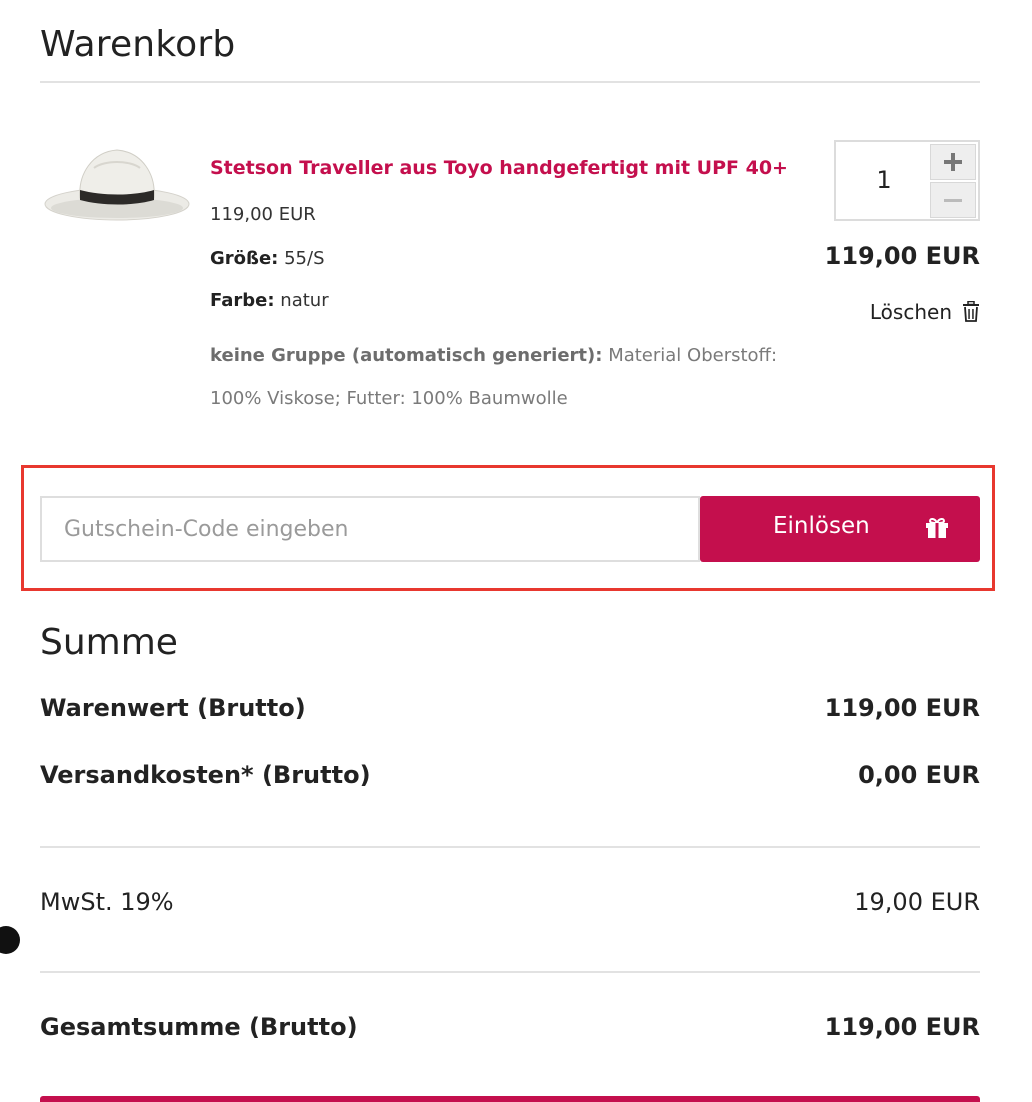 This screenshot has width=1032, height=1102. I want to click on quantity-decrease-button, so click(953, 200).